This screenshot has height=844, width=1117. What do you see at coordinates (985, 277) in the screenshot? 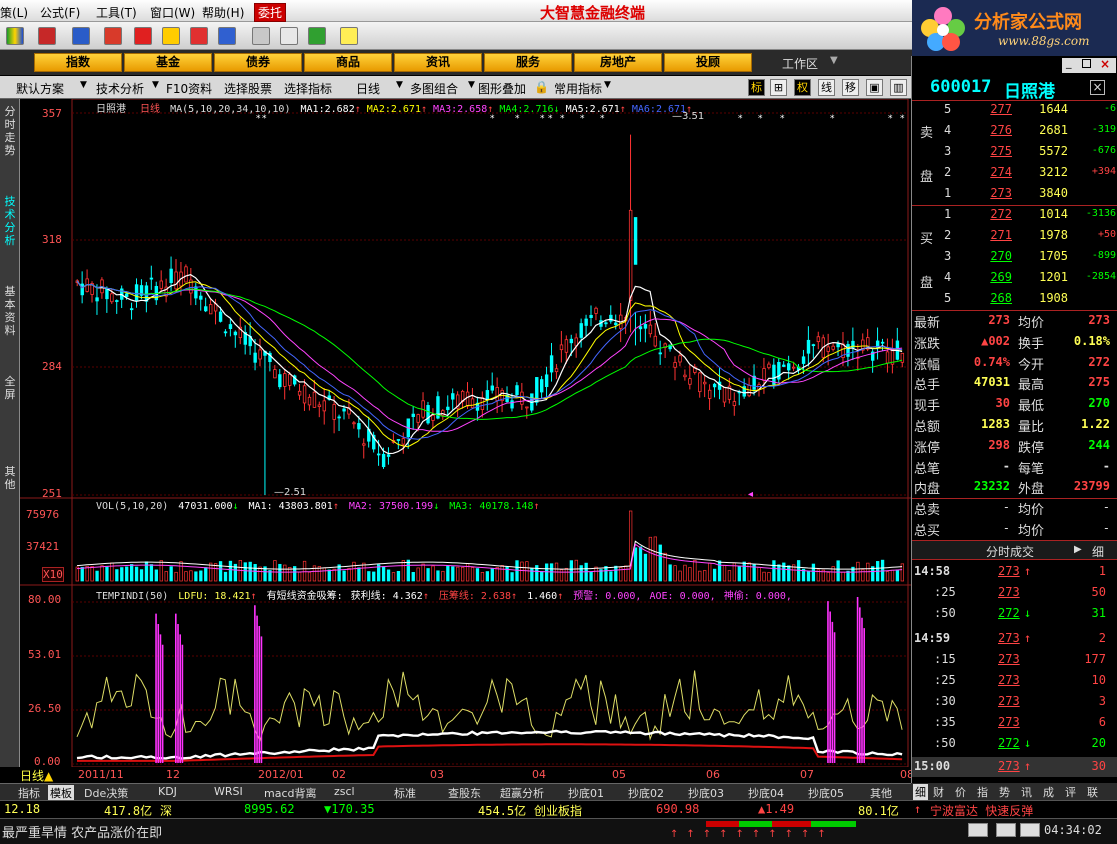
I see `buy-price: 269` at bounding box center [985, 277].